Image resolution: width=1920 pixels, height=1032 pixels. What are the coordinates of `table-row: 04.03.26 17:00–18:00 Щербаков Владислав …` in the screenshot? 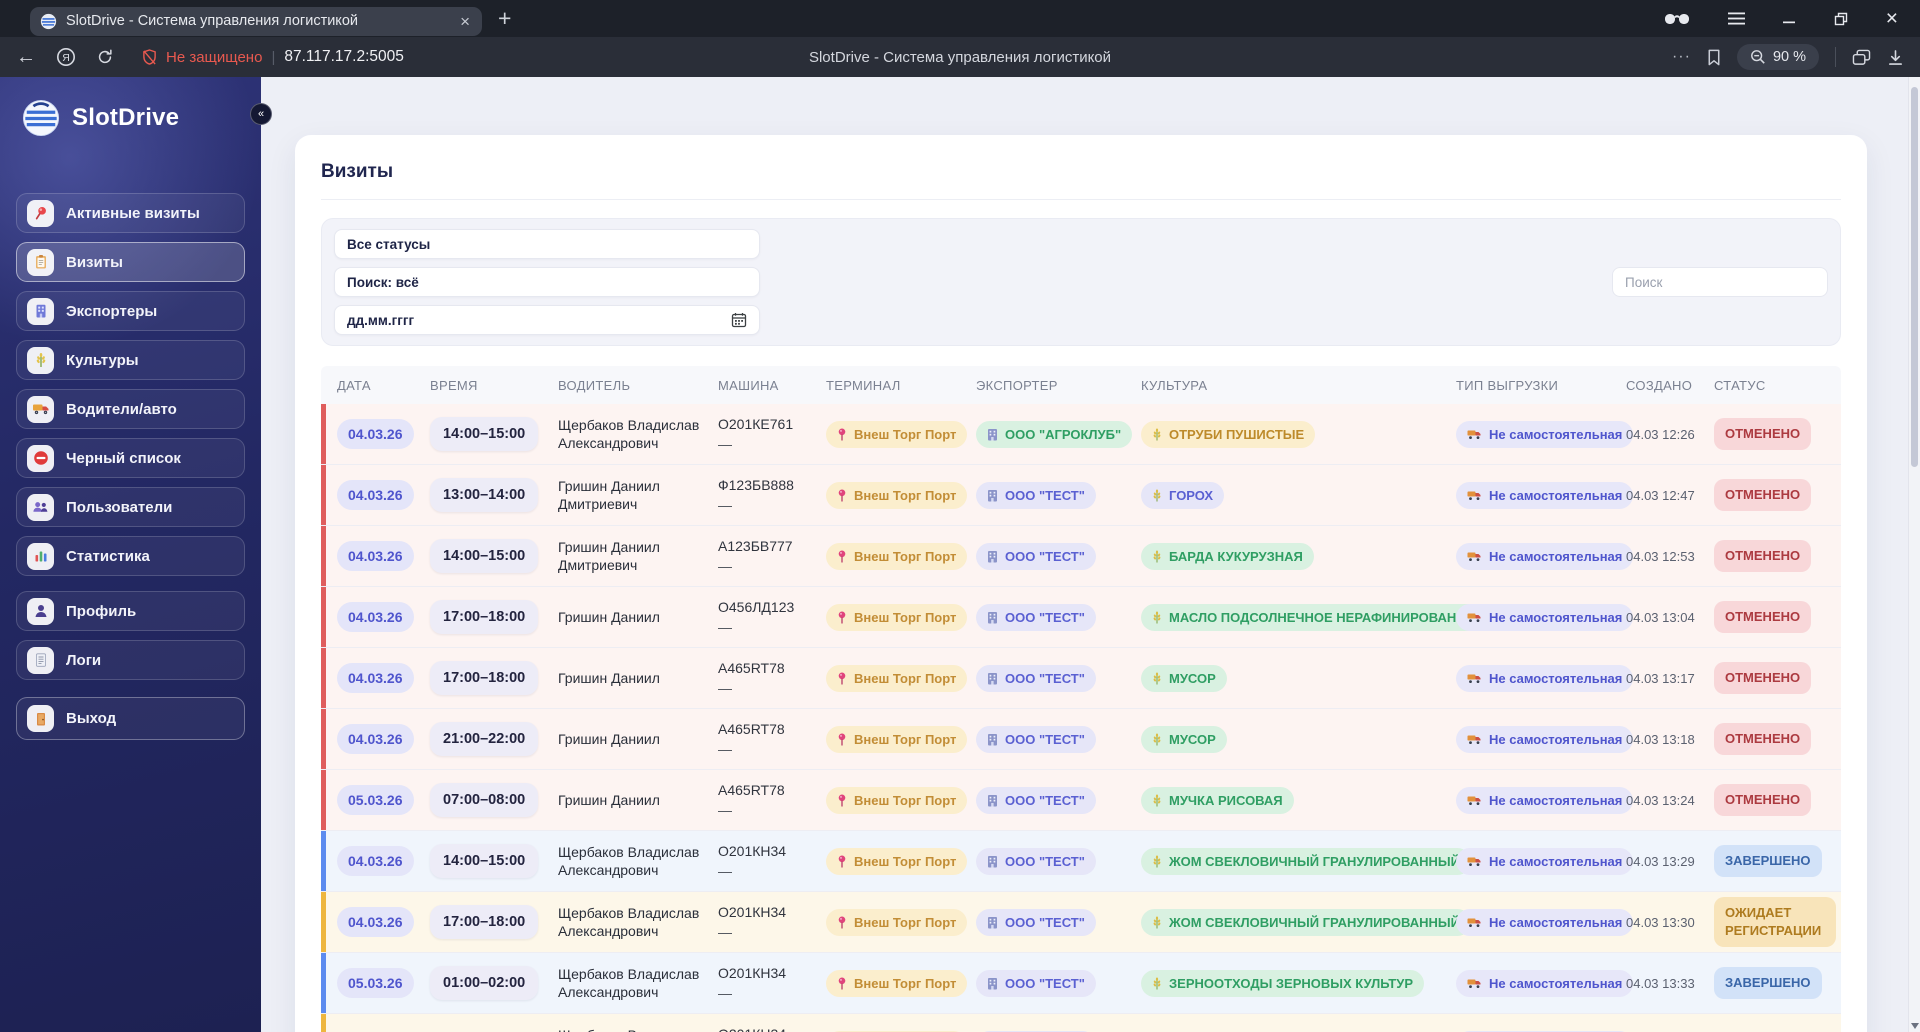 It's located at (1081, 922).